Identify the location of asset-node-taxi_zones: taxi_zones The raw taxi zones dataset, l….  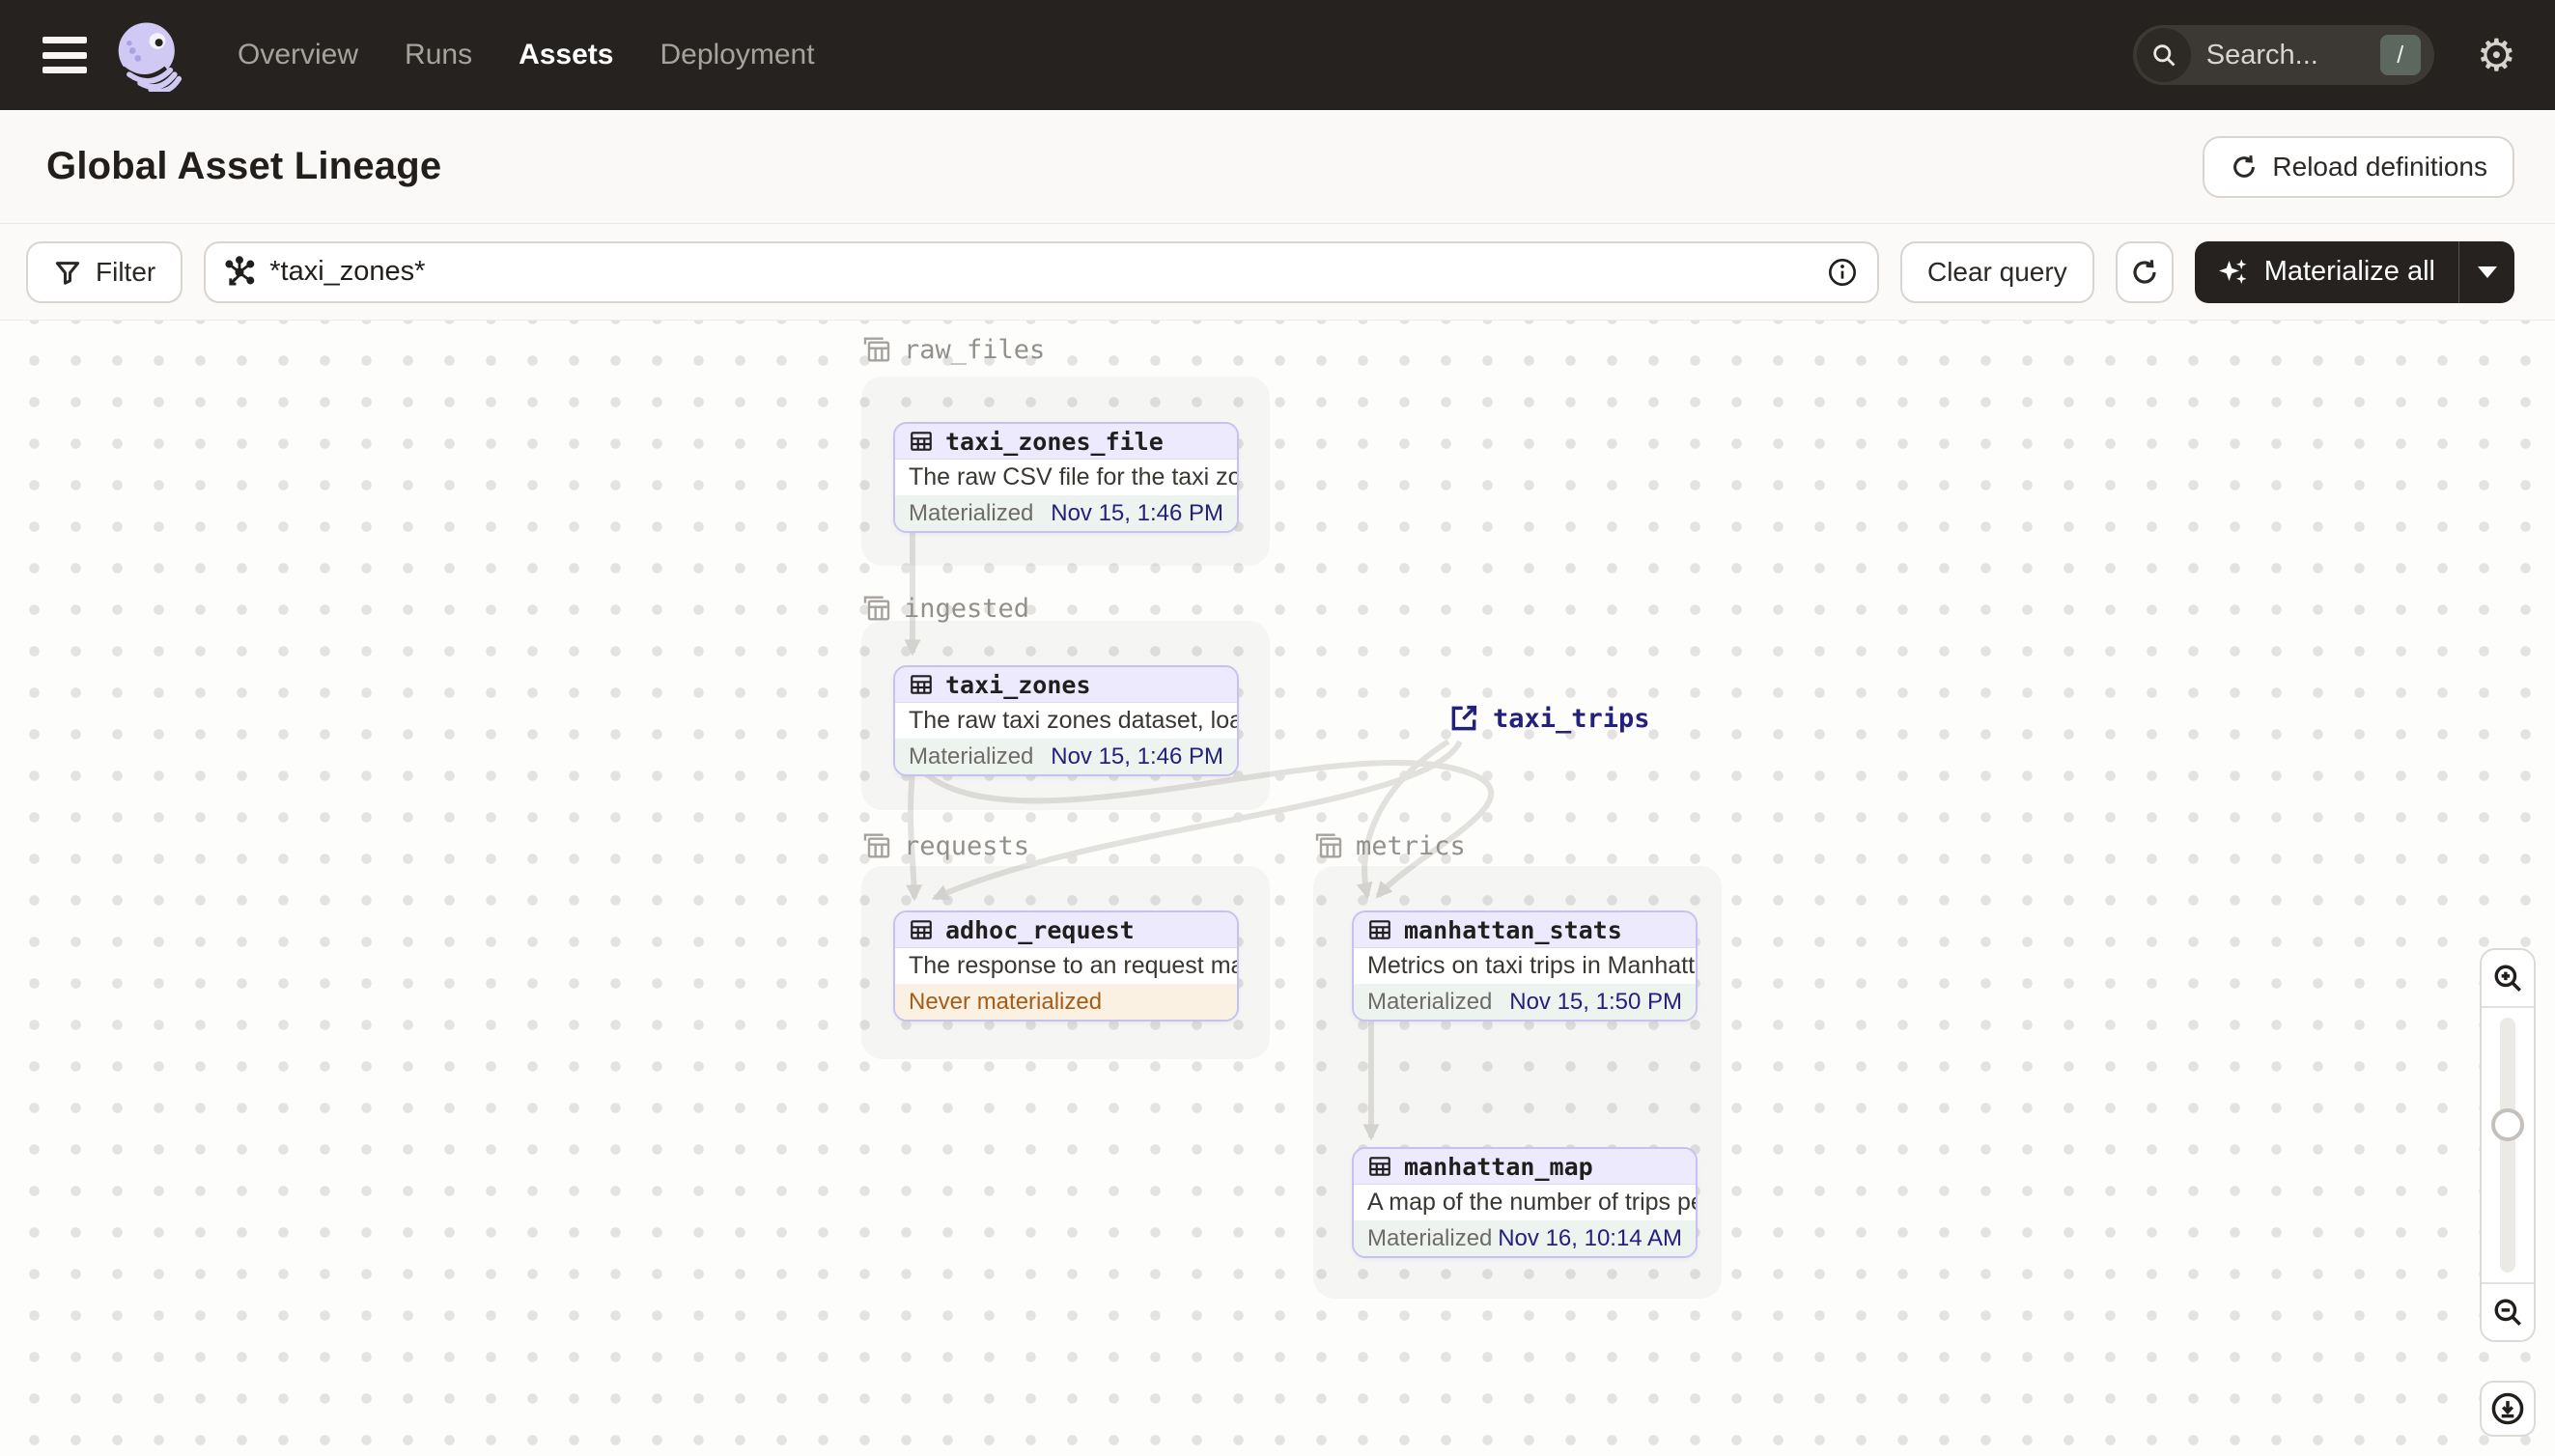
(1066, 721).